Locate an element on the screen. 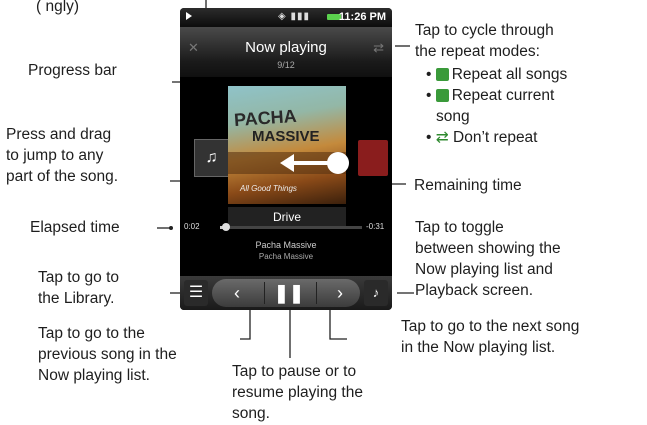 The image size is (647, 425). pause-button: ❚❚ is located at coordinates (289, 293).